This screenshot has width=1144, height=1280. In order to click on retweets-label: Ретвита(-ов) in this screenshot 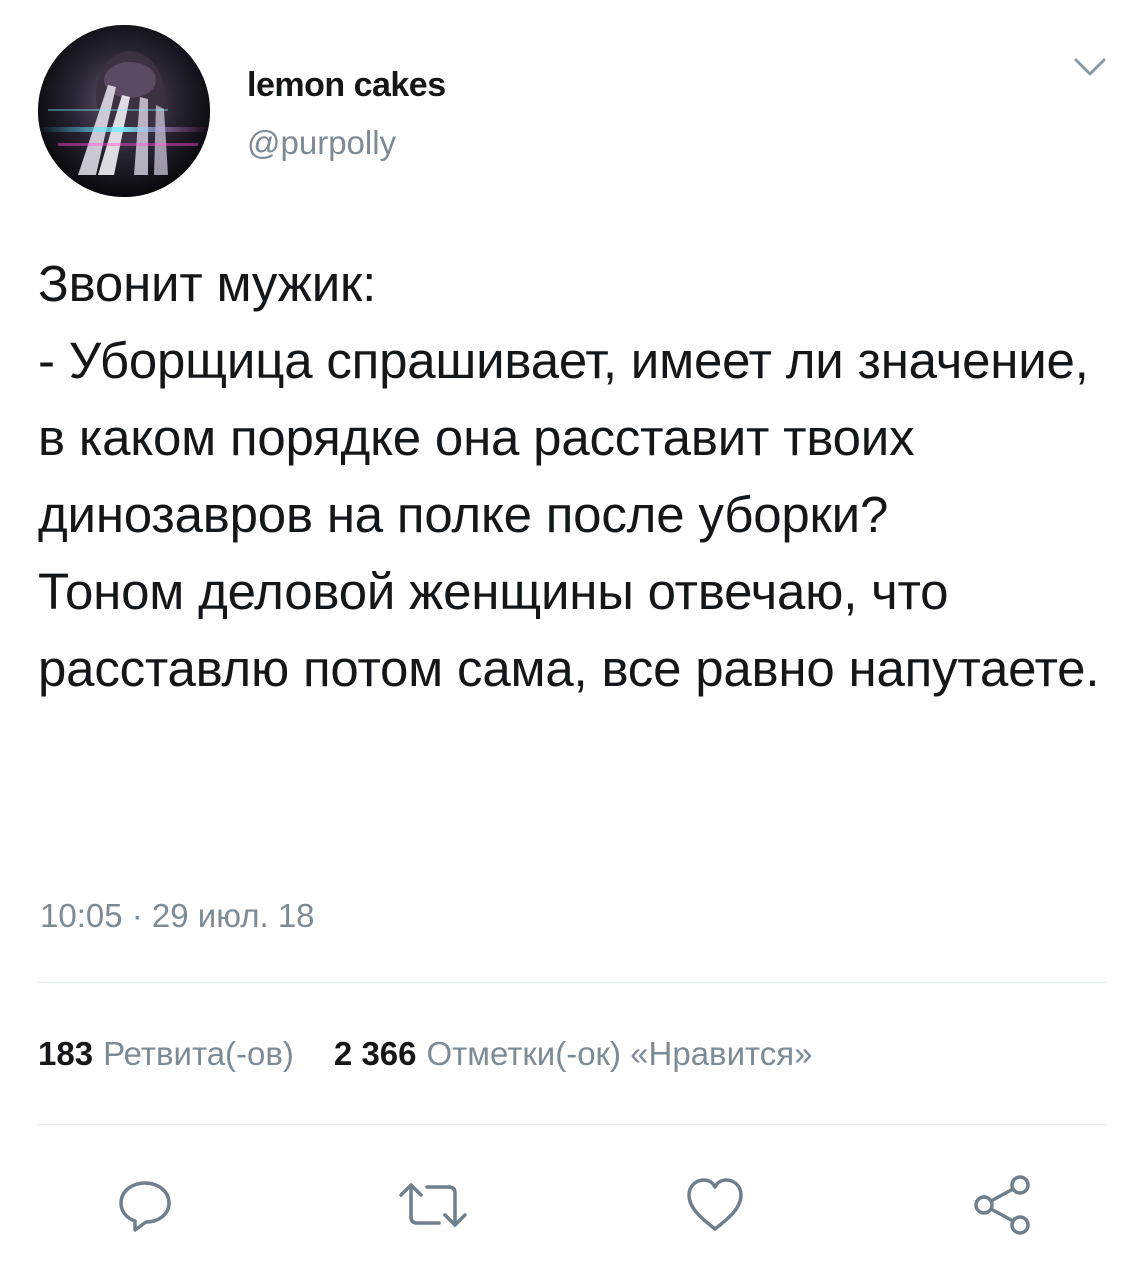, I will do `click(198, 1053)`.